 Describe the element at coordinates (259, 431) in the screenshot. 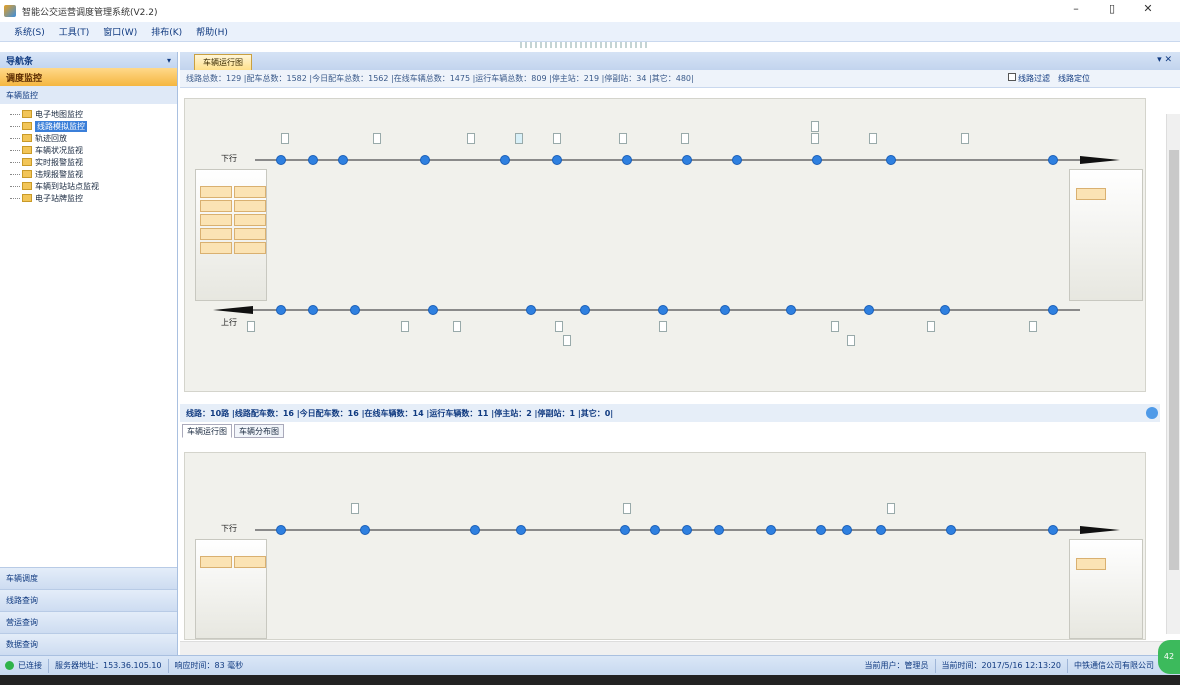

I see `subtab-distribution: 车辆分布图` at that location.